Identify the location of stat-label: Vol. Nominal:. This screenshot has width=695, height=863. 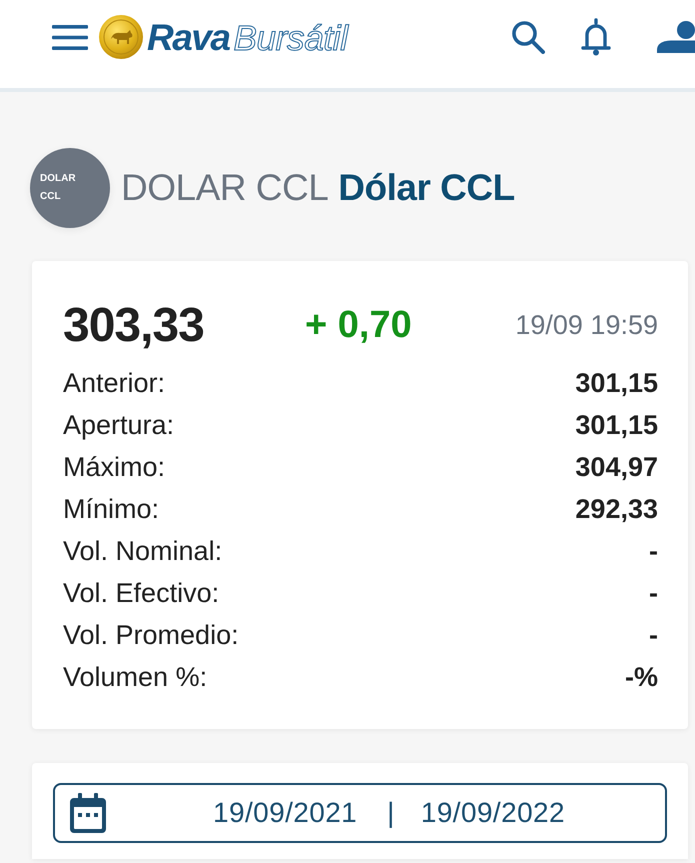
(142, 551).